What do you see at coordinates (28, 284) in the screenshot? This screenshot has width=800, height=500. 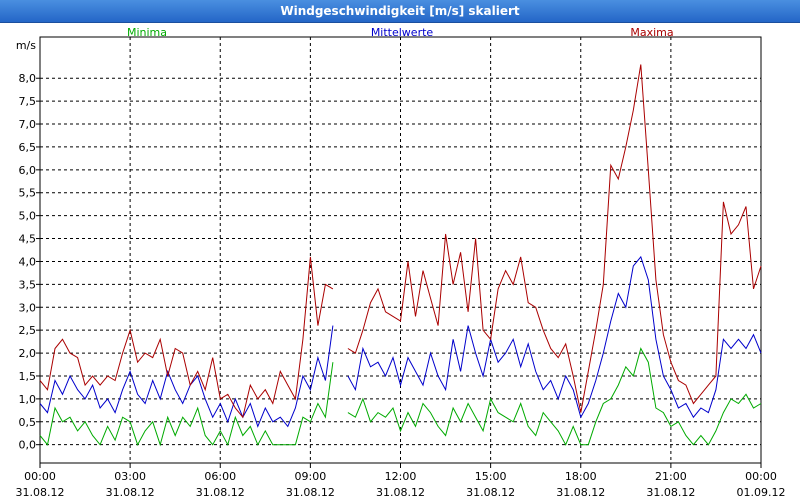 I see `y-tick-label: 3,5` at bounding box center [28, 284].